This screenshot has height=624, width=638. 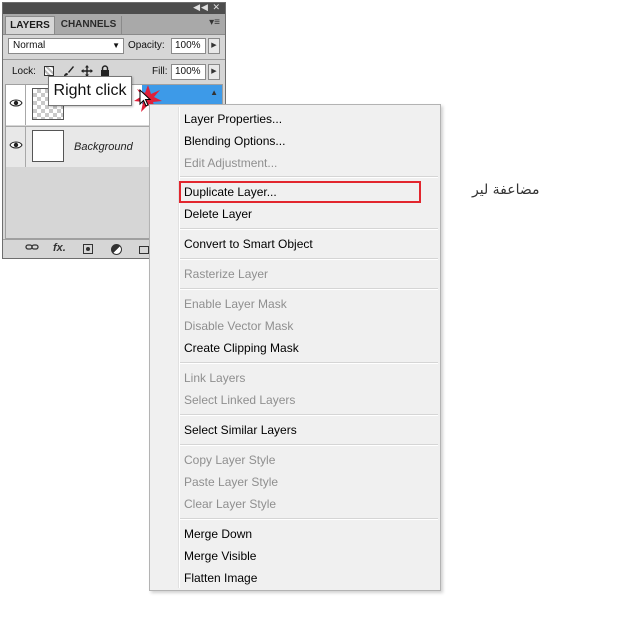 I want to click on blend-mode-select: Normal ▼, so click(x=66, y=46).